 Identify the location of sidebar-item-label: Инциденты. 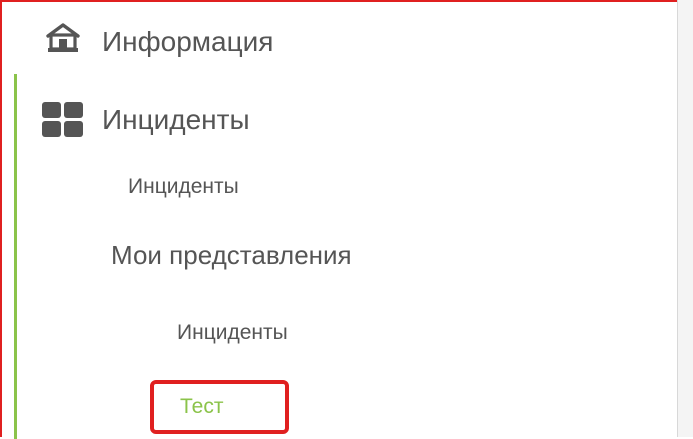
(176, 119).